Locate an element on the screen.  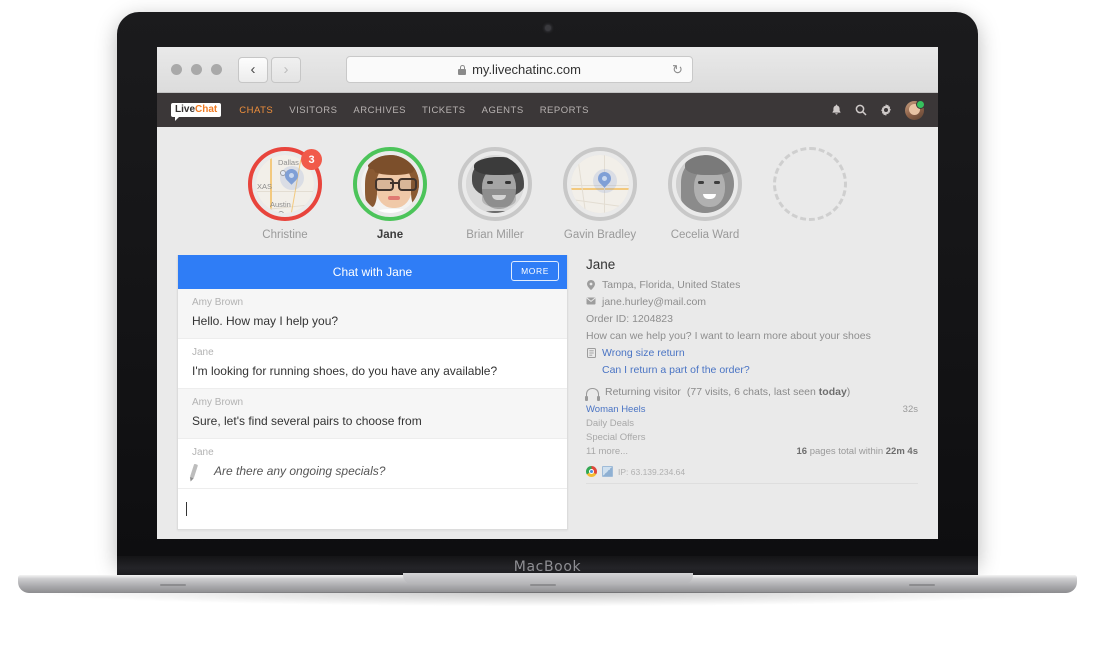
envelope-icon is located at coordinates (591, 301).